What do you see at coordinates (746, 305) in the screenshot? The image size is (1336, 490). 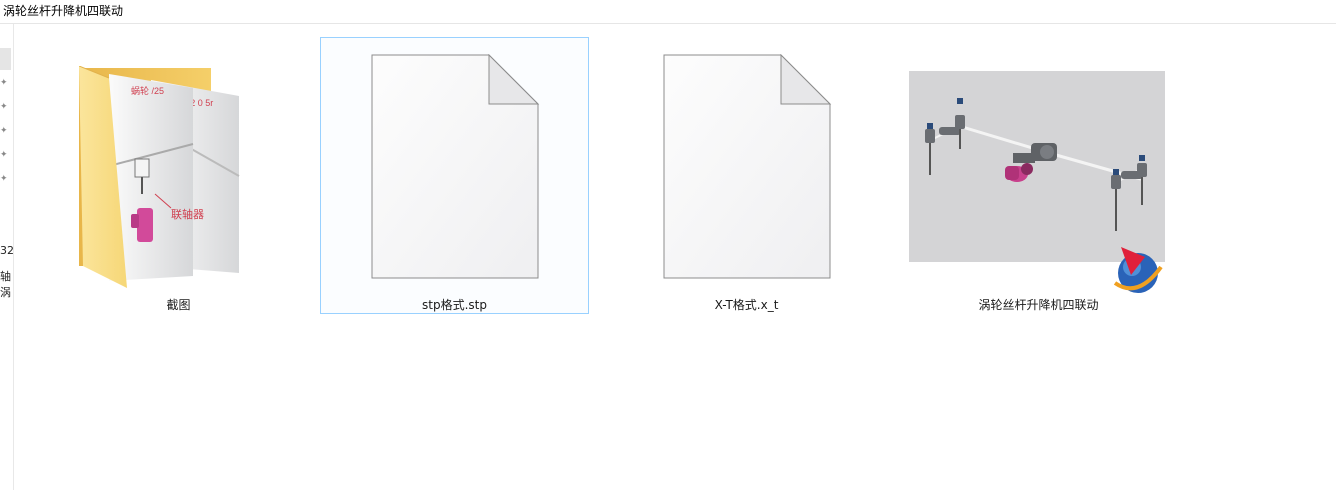 I see `file-name-label: X-T格式.x_t` at bounding box center [746, 305].